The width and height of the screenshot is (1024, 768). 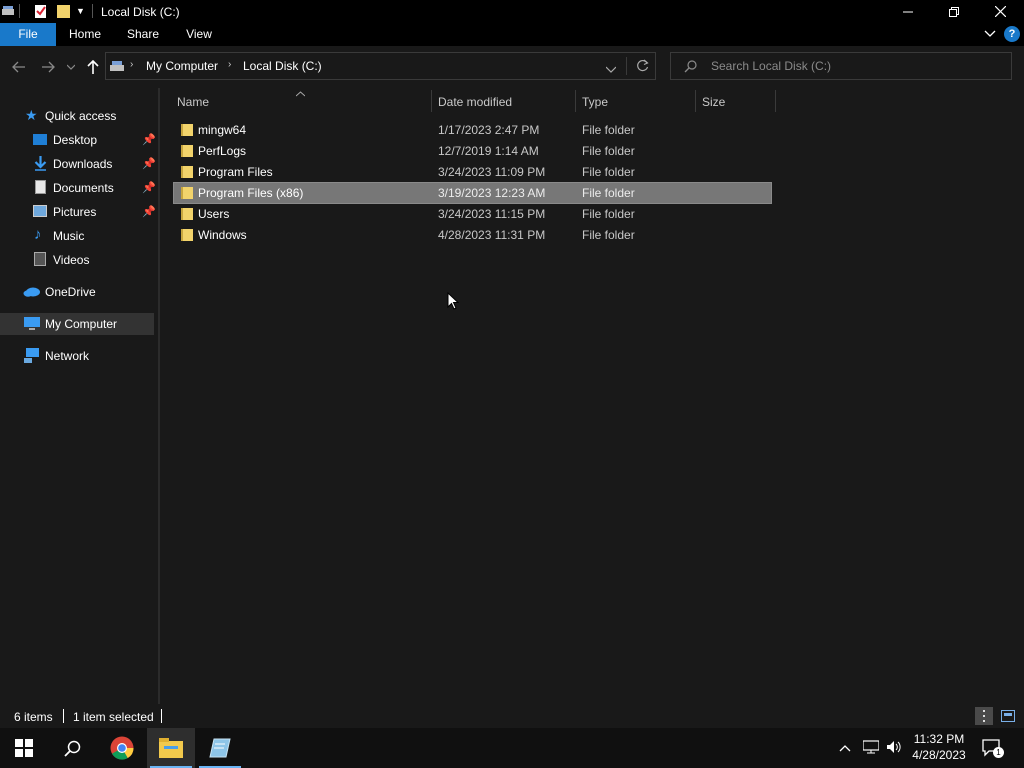 What do you see at coordinates (939, 739) in the screenshot?
I see `clock-time: 11:32 PM` at bounding box center [939, 739].